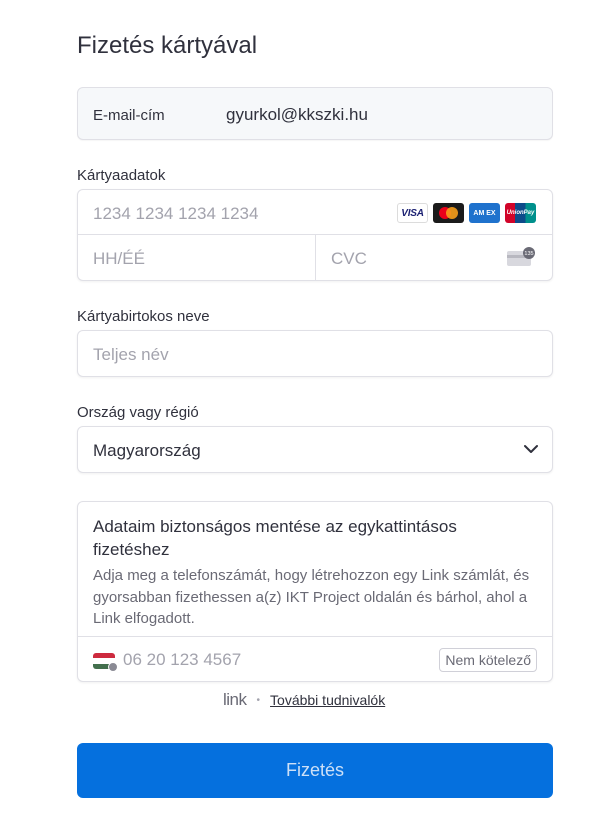 This screenshot has width=613, height=830. I want to click on expiry-placeholder: HH/ÉÉ, so click(119, 258).